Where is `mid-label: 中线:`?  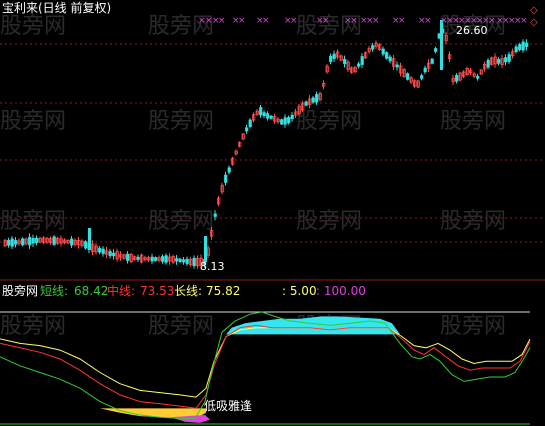 mid-label: 中线: is located at coordinates (121, 291).